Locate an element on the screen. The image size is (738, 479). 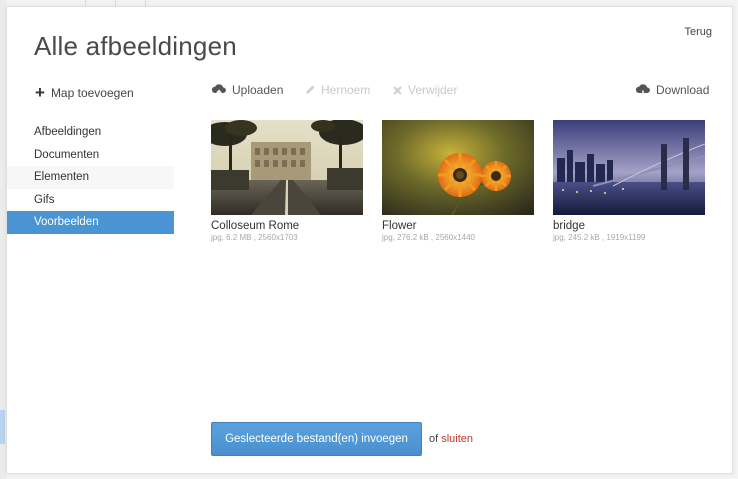
file-card: Flower jpg, 276.2 kB , 2560x1440 is located at coordinates (458, 181).